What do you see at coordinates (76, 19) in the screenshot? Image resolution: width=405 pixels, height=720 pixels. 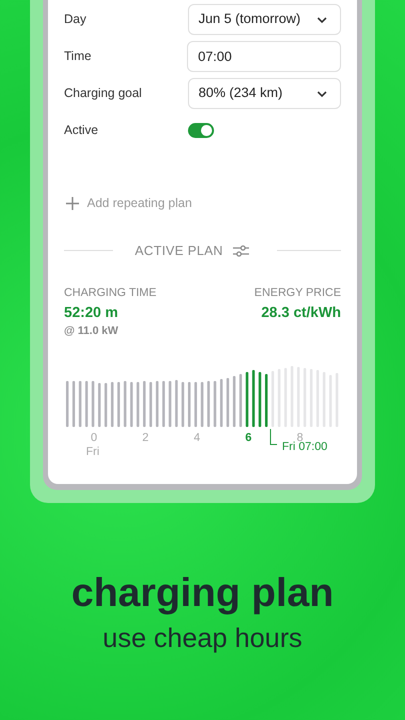 I see `field-label: Day` at bounding box center [76, 19].